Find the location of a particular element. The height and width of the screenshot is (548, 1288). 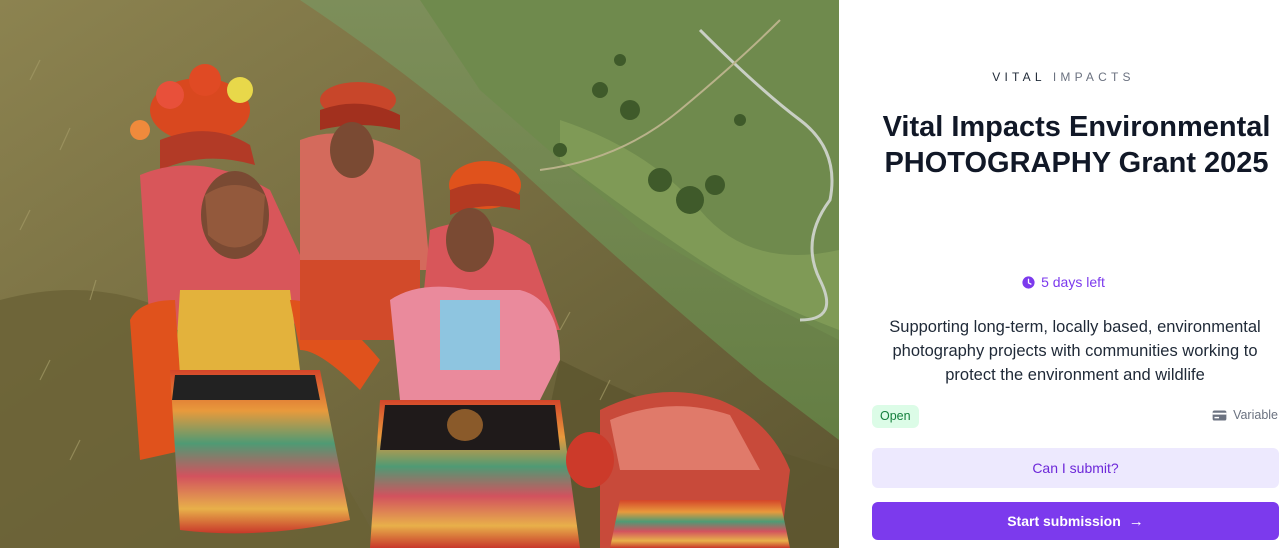

clock-icon is located at coordinates (1028, 282).